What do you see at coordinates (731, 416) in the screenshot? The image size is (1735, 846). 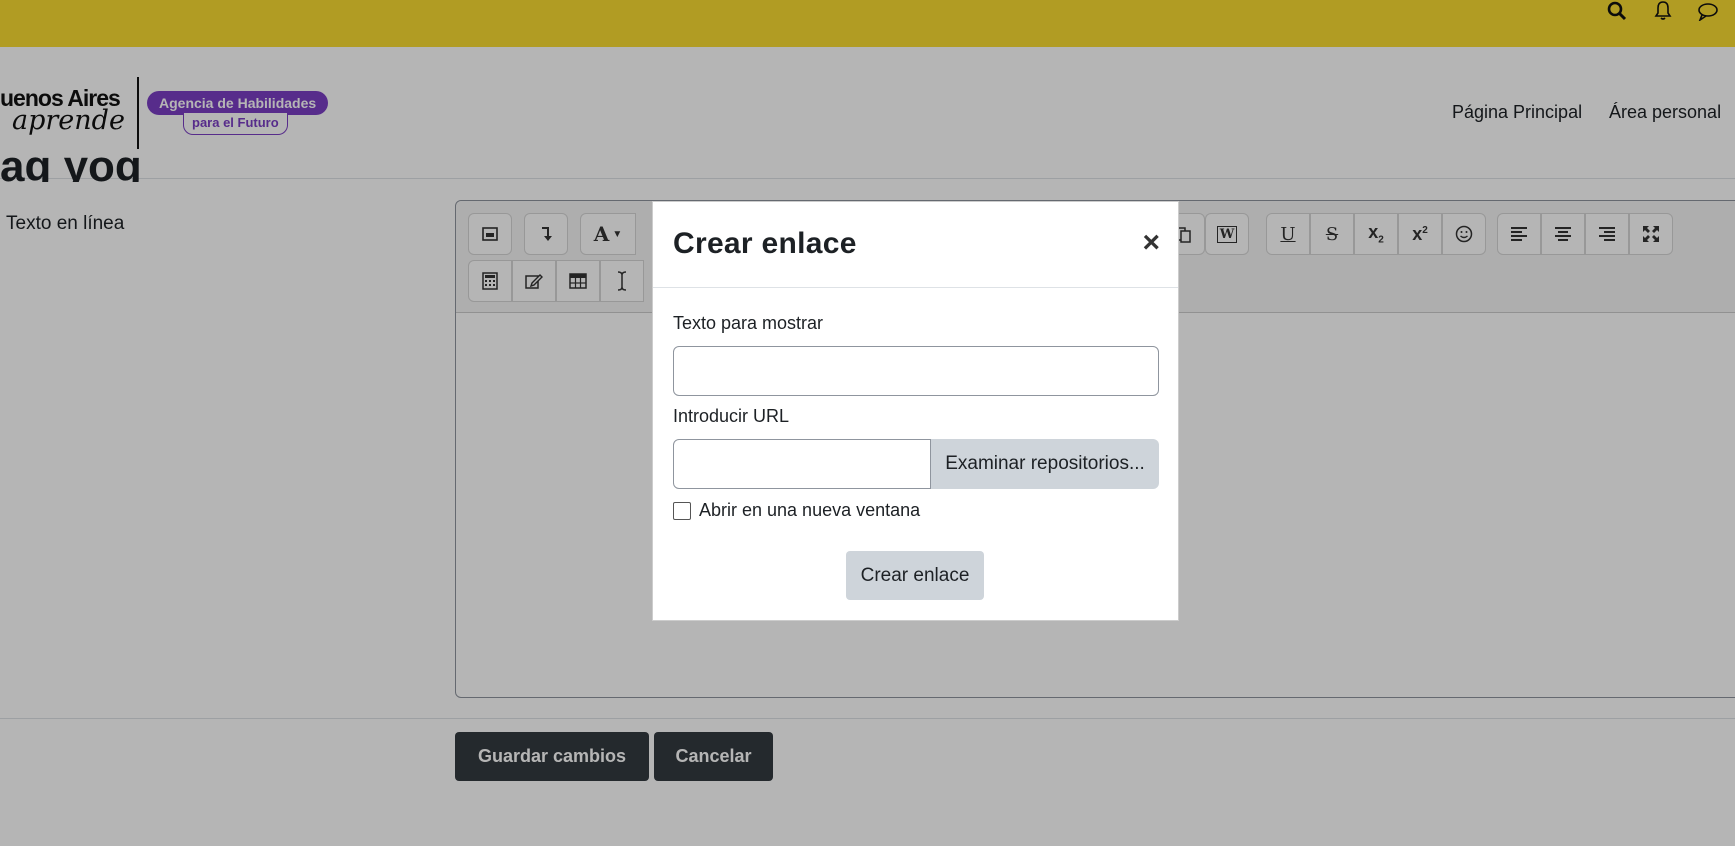 I see `url-label: Introducir URL` at bounding box center [731, 416].